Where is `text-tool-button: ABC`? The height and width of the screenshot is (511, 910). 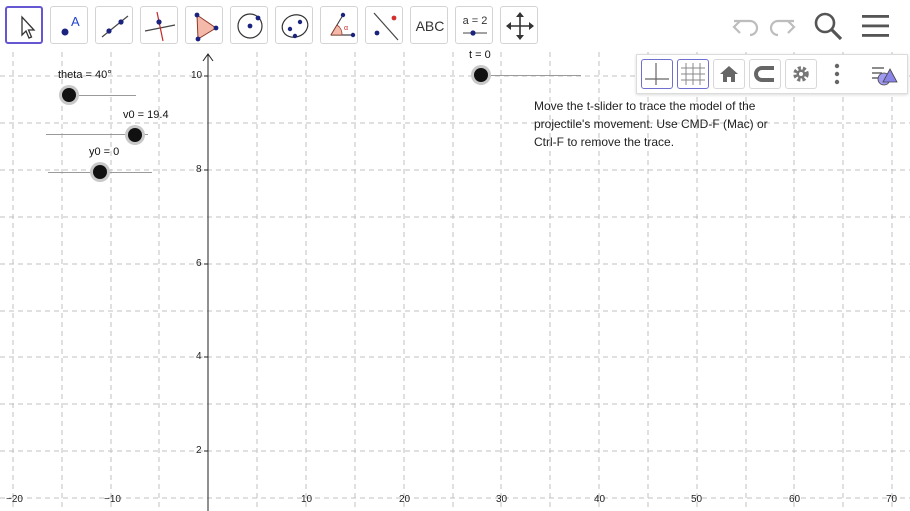 text-tool-button: ABC is located at coordinates (429, 25).